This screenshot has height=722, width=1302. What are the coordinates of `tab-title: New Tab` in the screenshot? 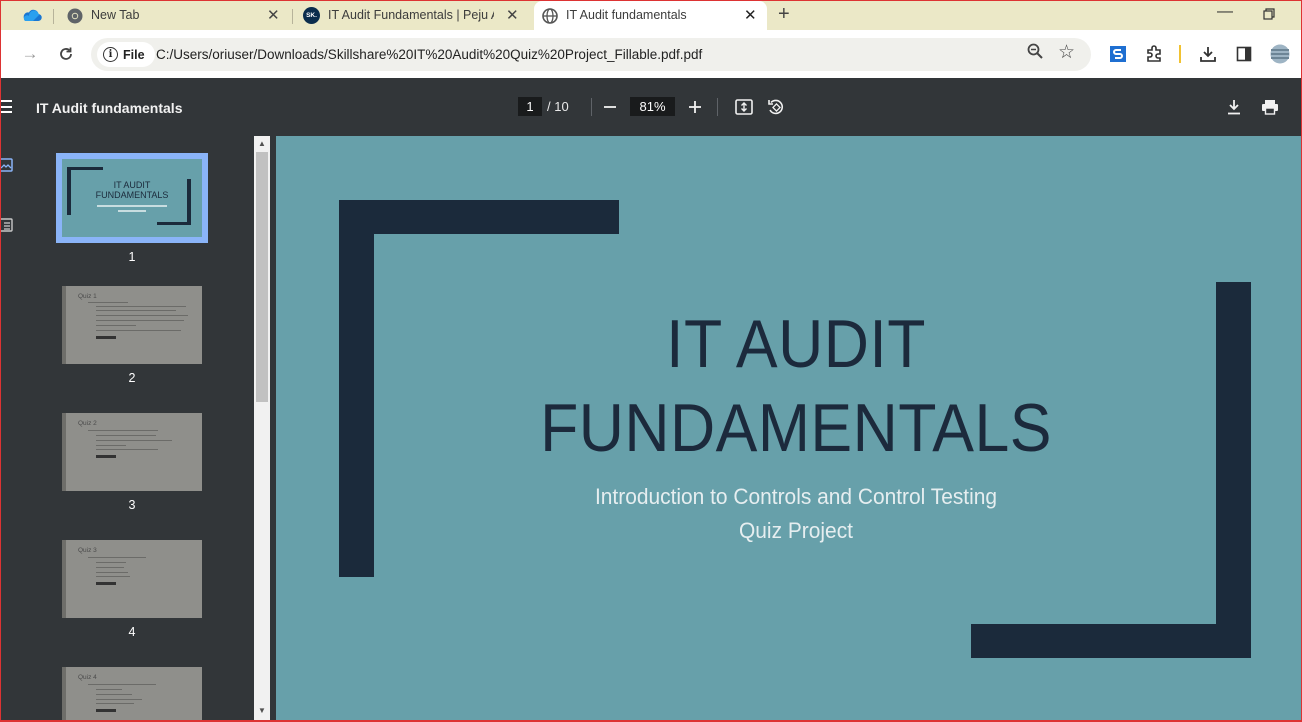 It's located at (115, 15).